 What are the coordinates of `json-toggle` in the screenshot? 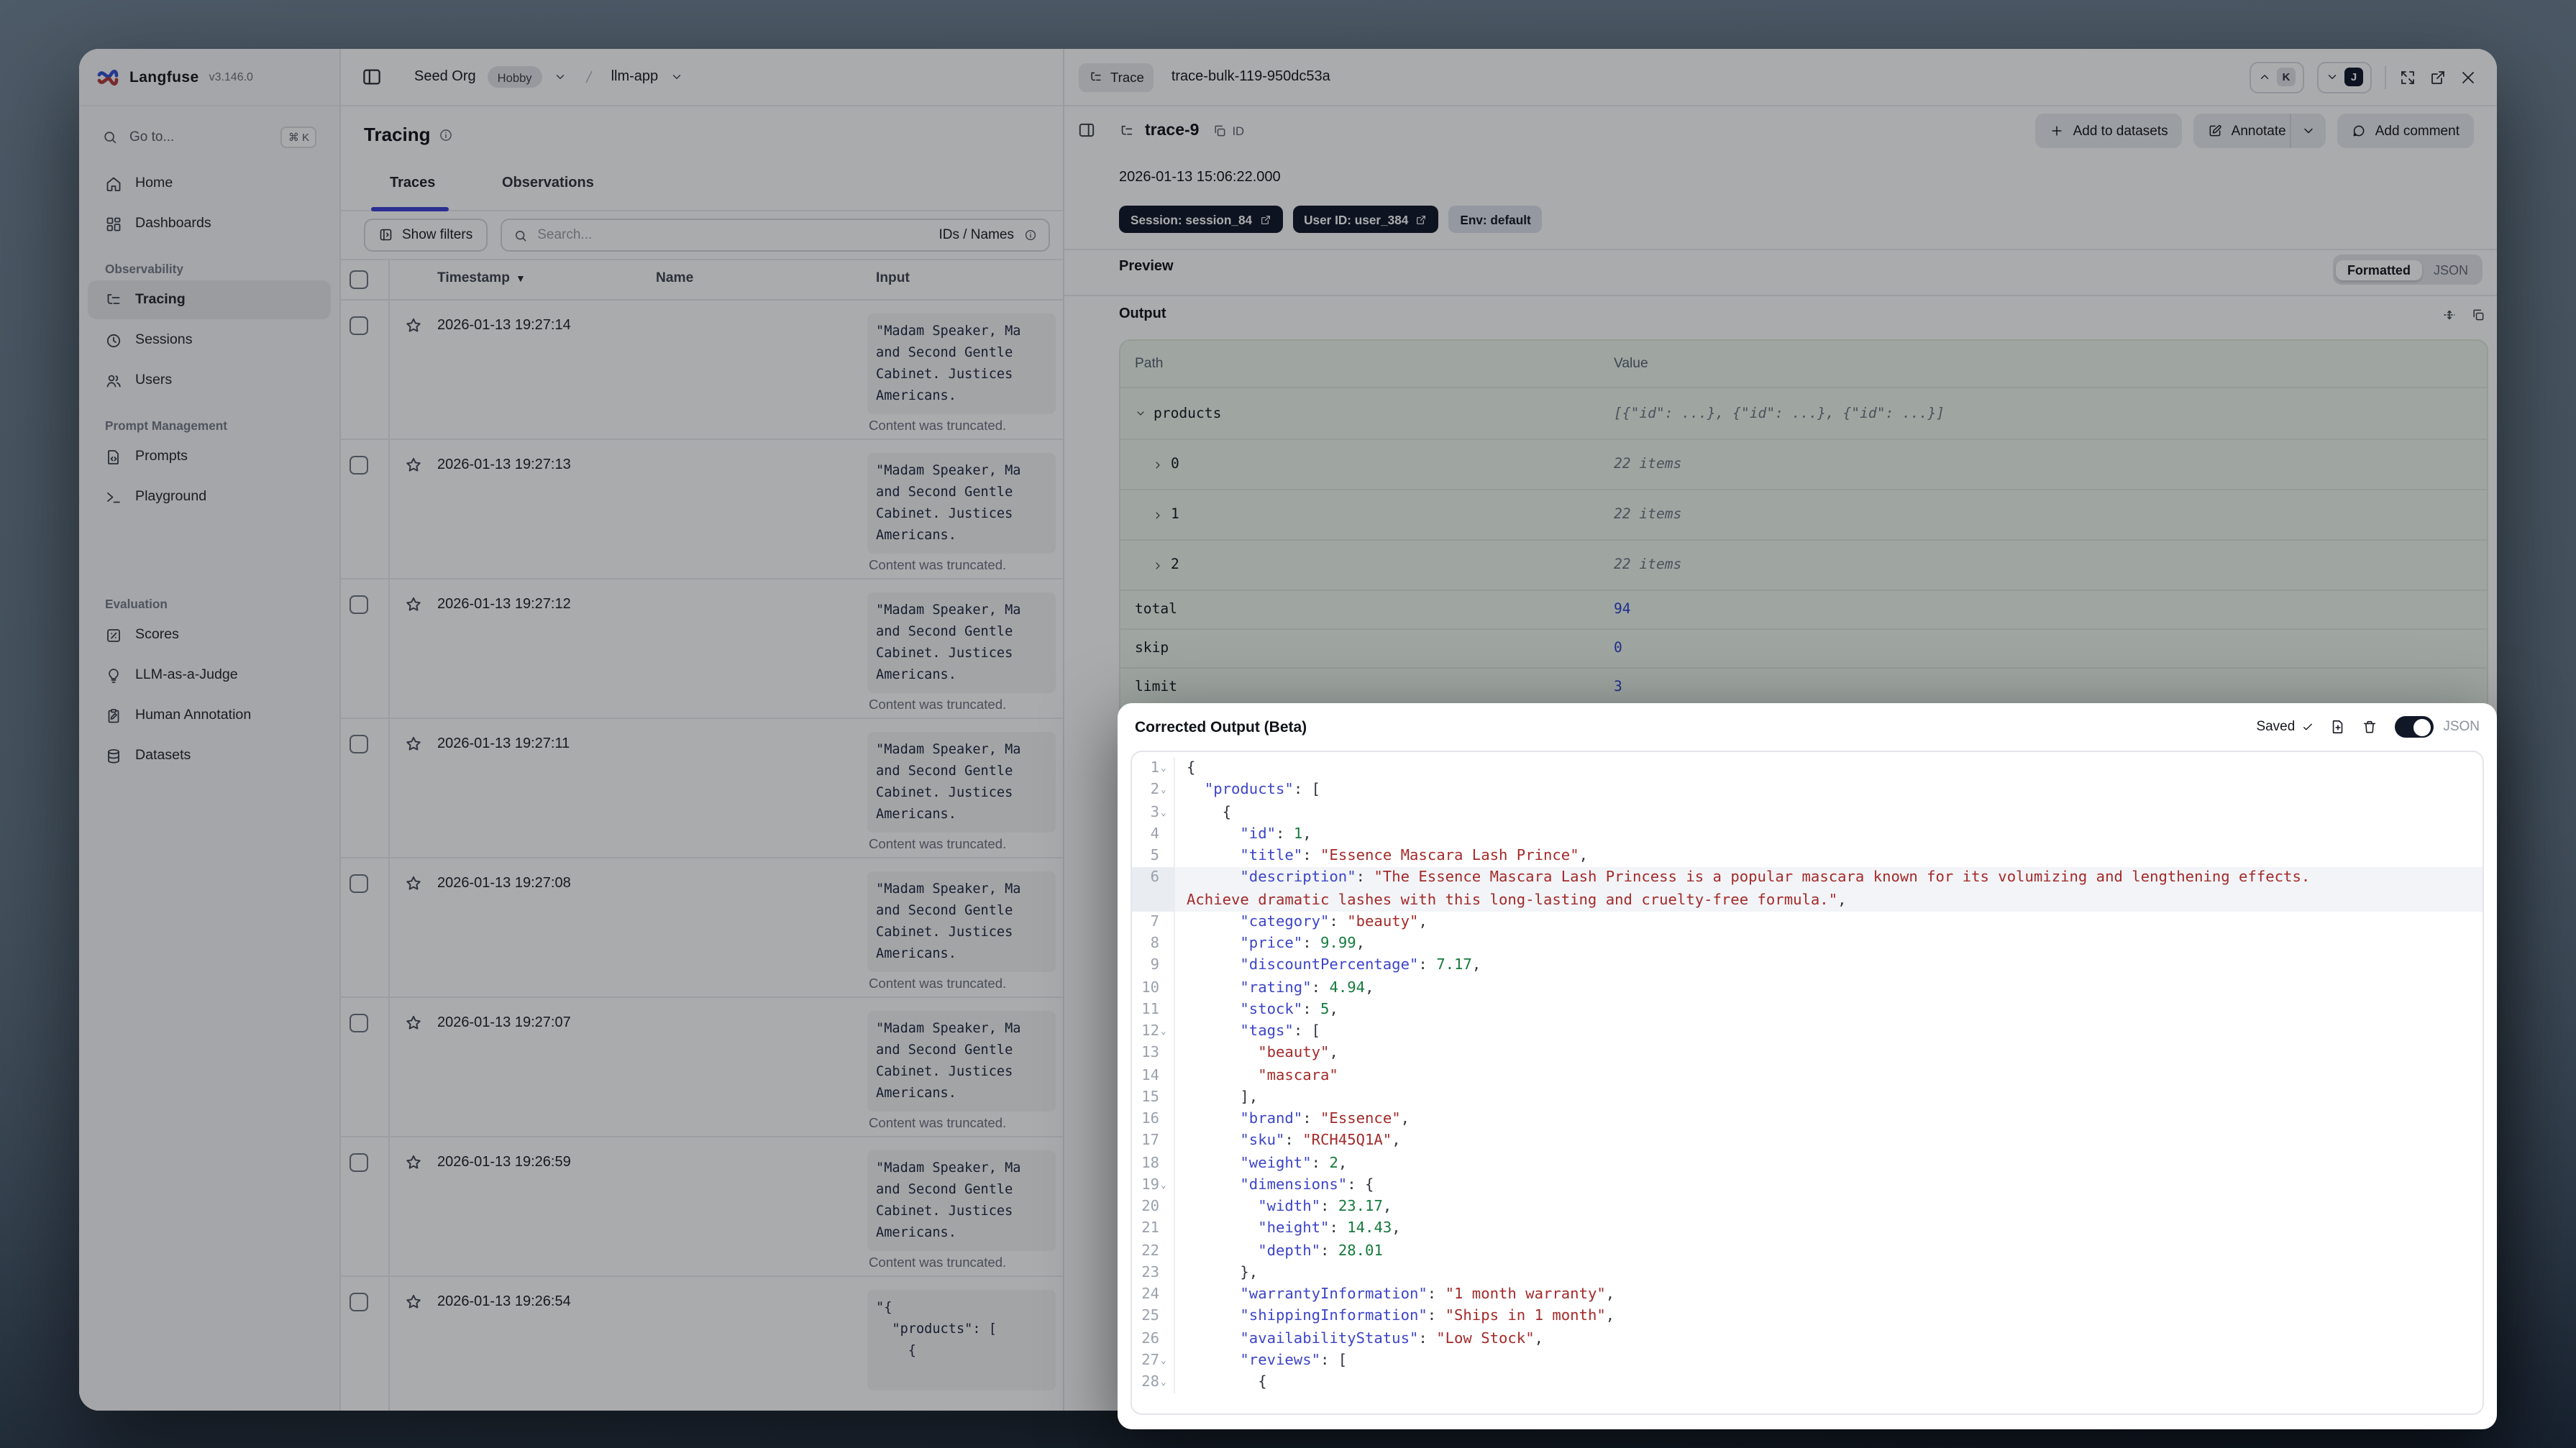 It's located at (2414, 727).